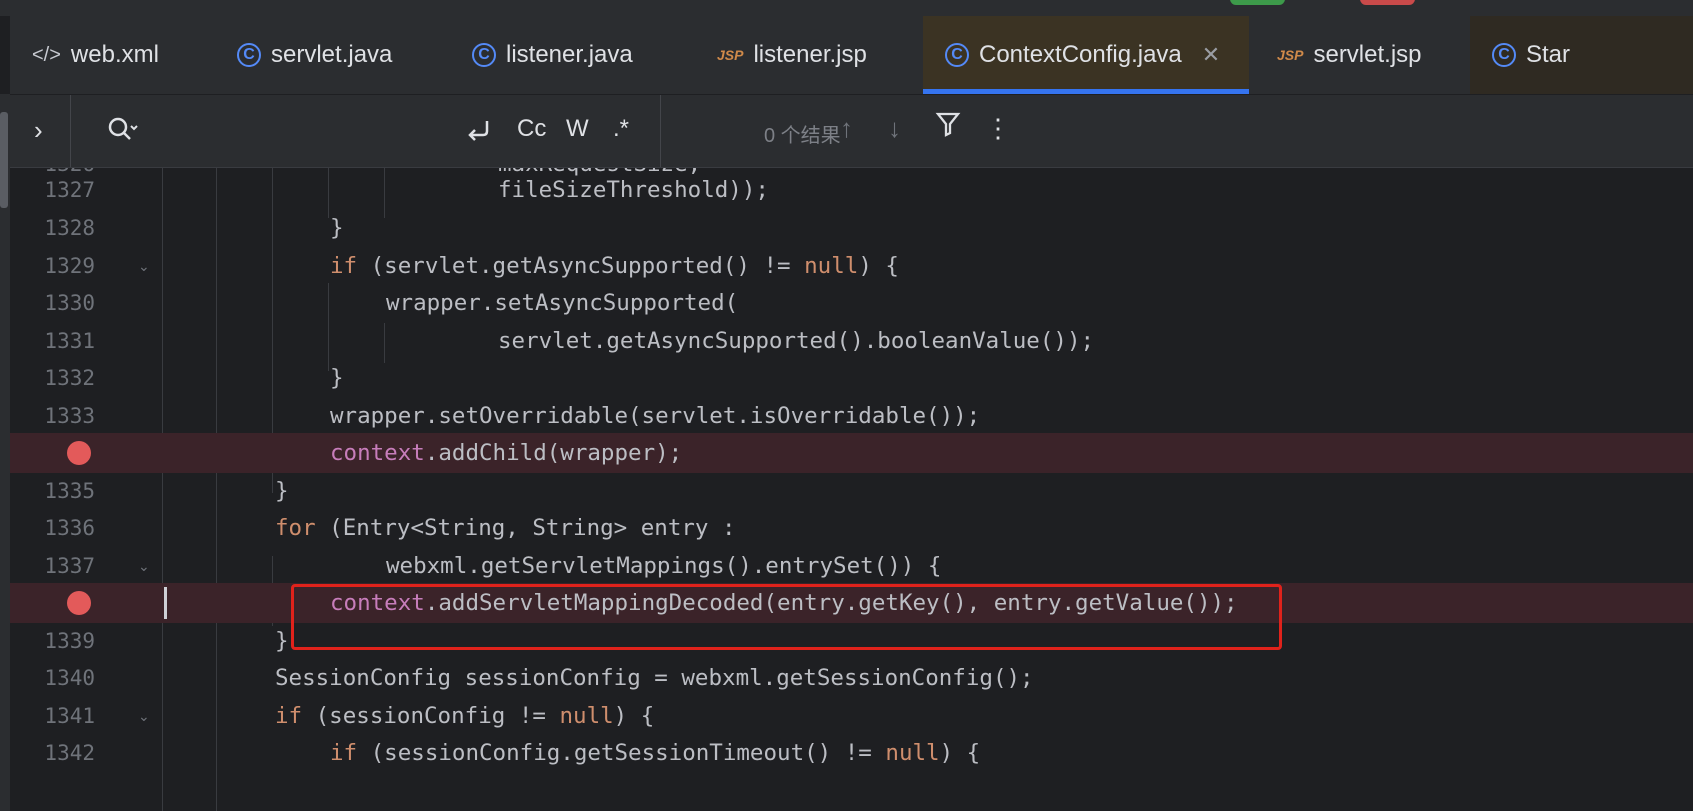 This screenshot has height=811, width=1693. Describe the element at coordinates (998, 128) in the screenshot. I see `more-options-icon: ⋮` at that location.